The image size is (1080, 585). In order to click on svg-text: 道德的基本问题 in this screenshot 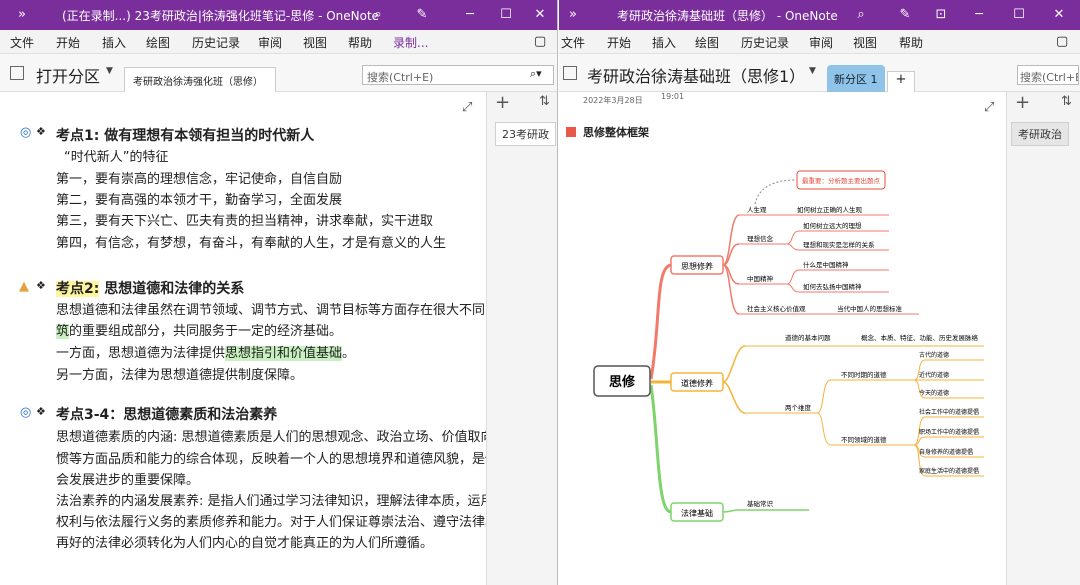, I will do `click(808, 337)`.